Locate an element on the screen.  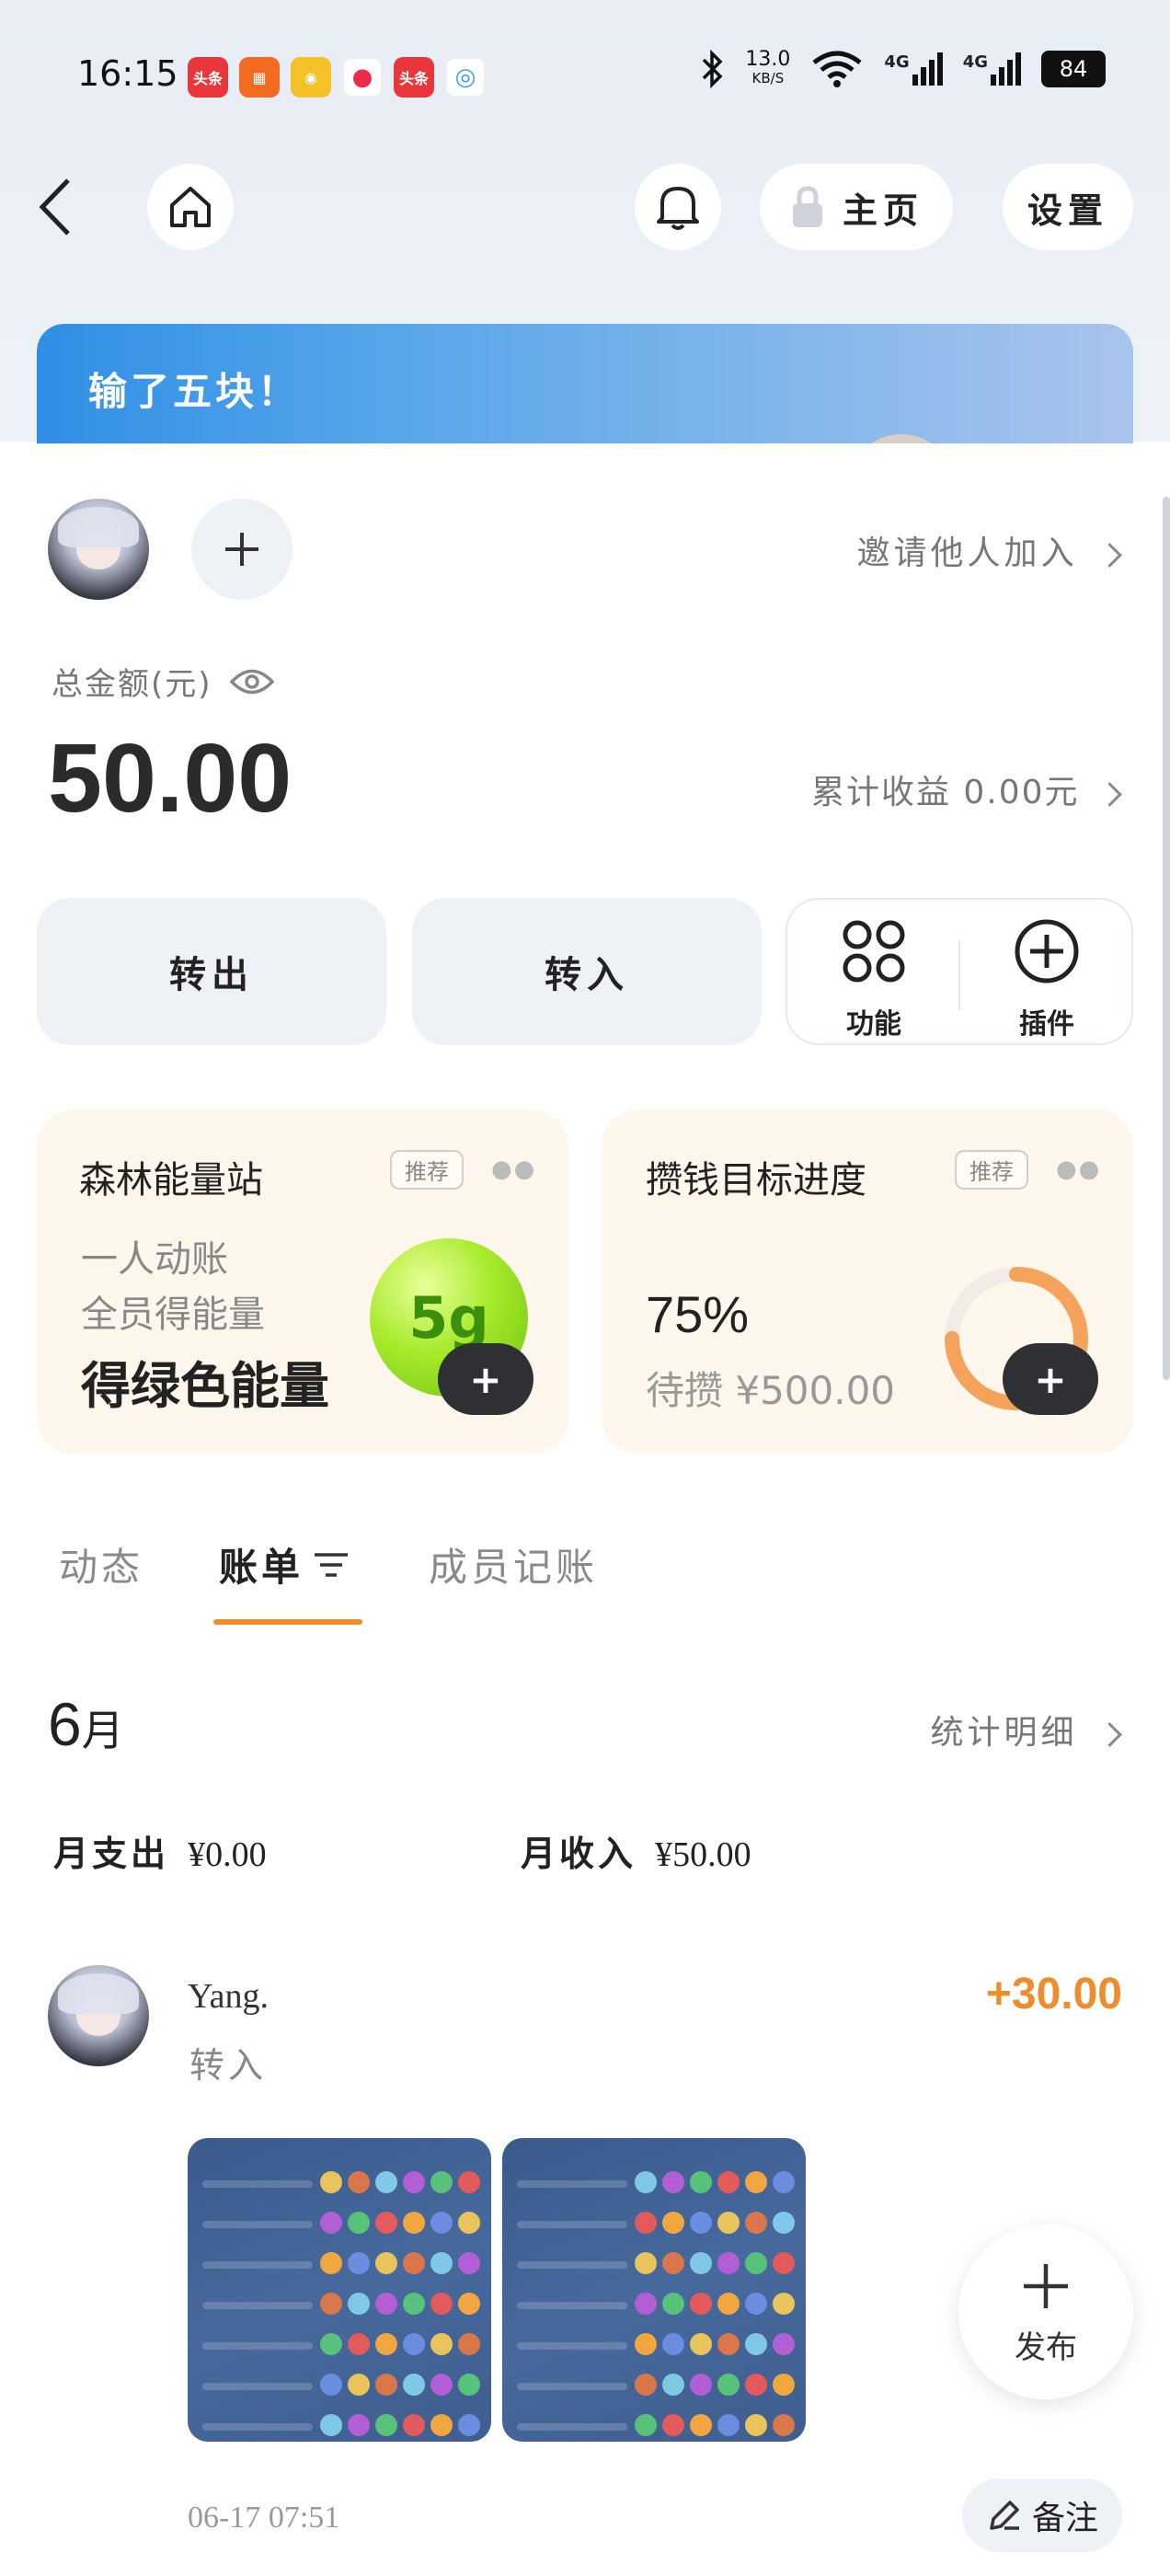
scrollbar is located at coordinates (1166, 938).